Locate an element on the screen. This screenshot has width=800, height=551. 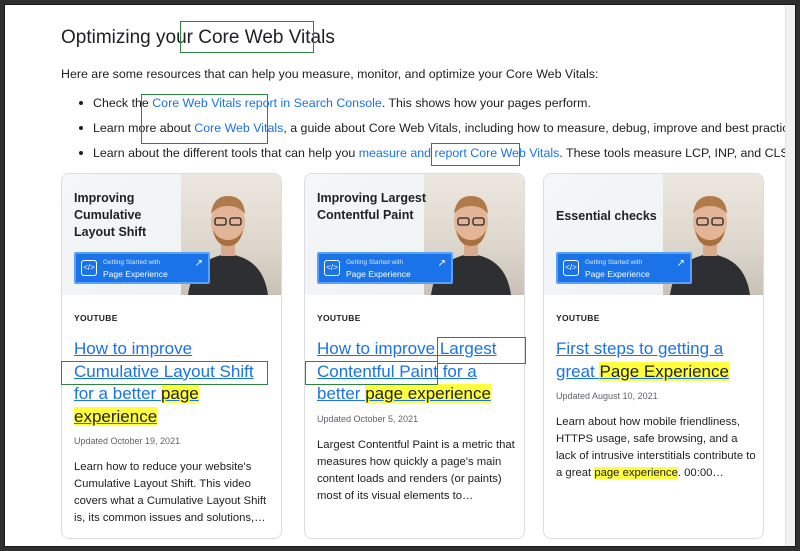
thumbnail-title: Improving Cumulative Layout Shift is located at coordinates (110, 215).